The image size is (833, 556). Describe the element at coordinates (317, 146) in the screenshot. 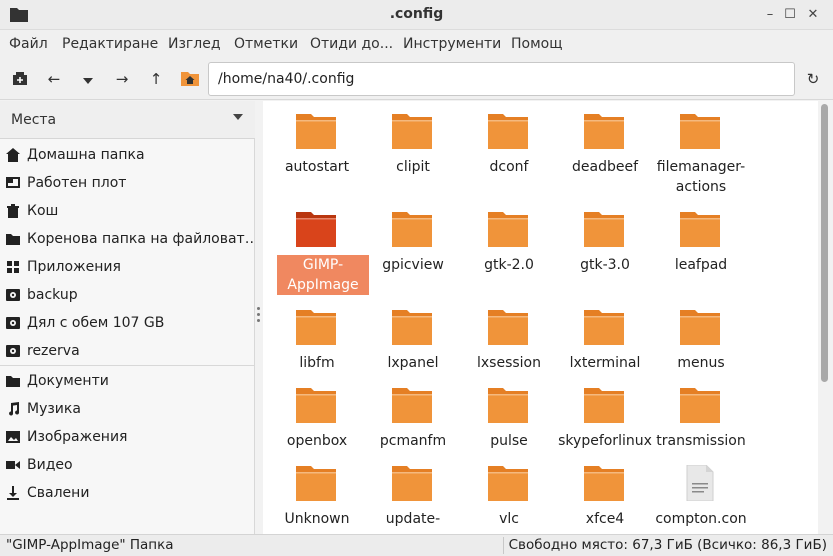

I see `folder-item: autostart` at that location.